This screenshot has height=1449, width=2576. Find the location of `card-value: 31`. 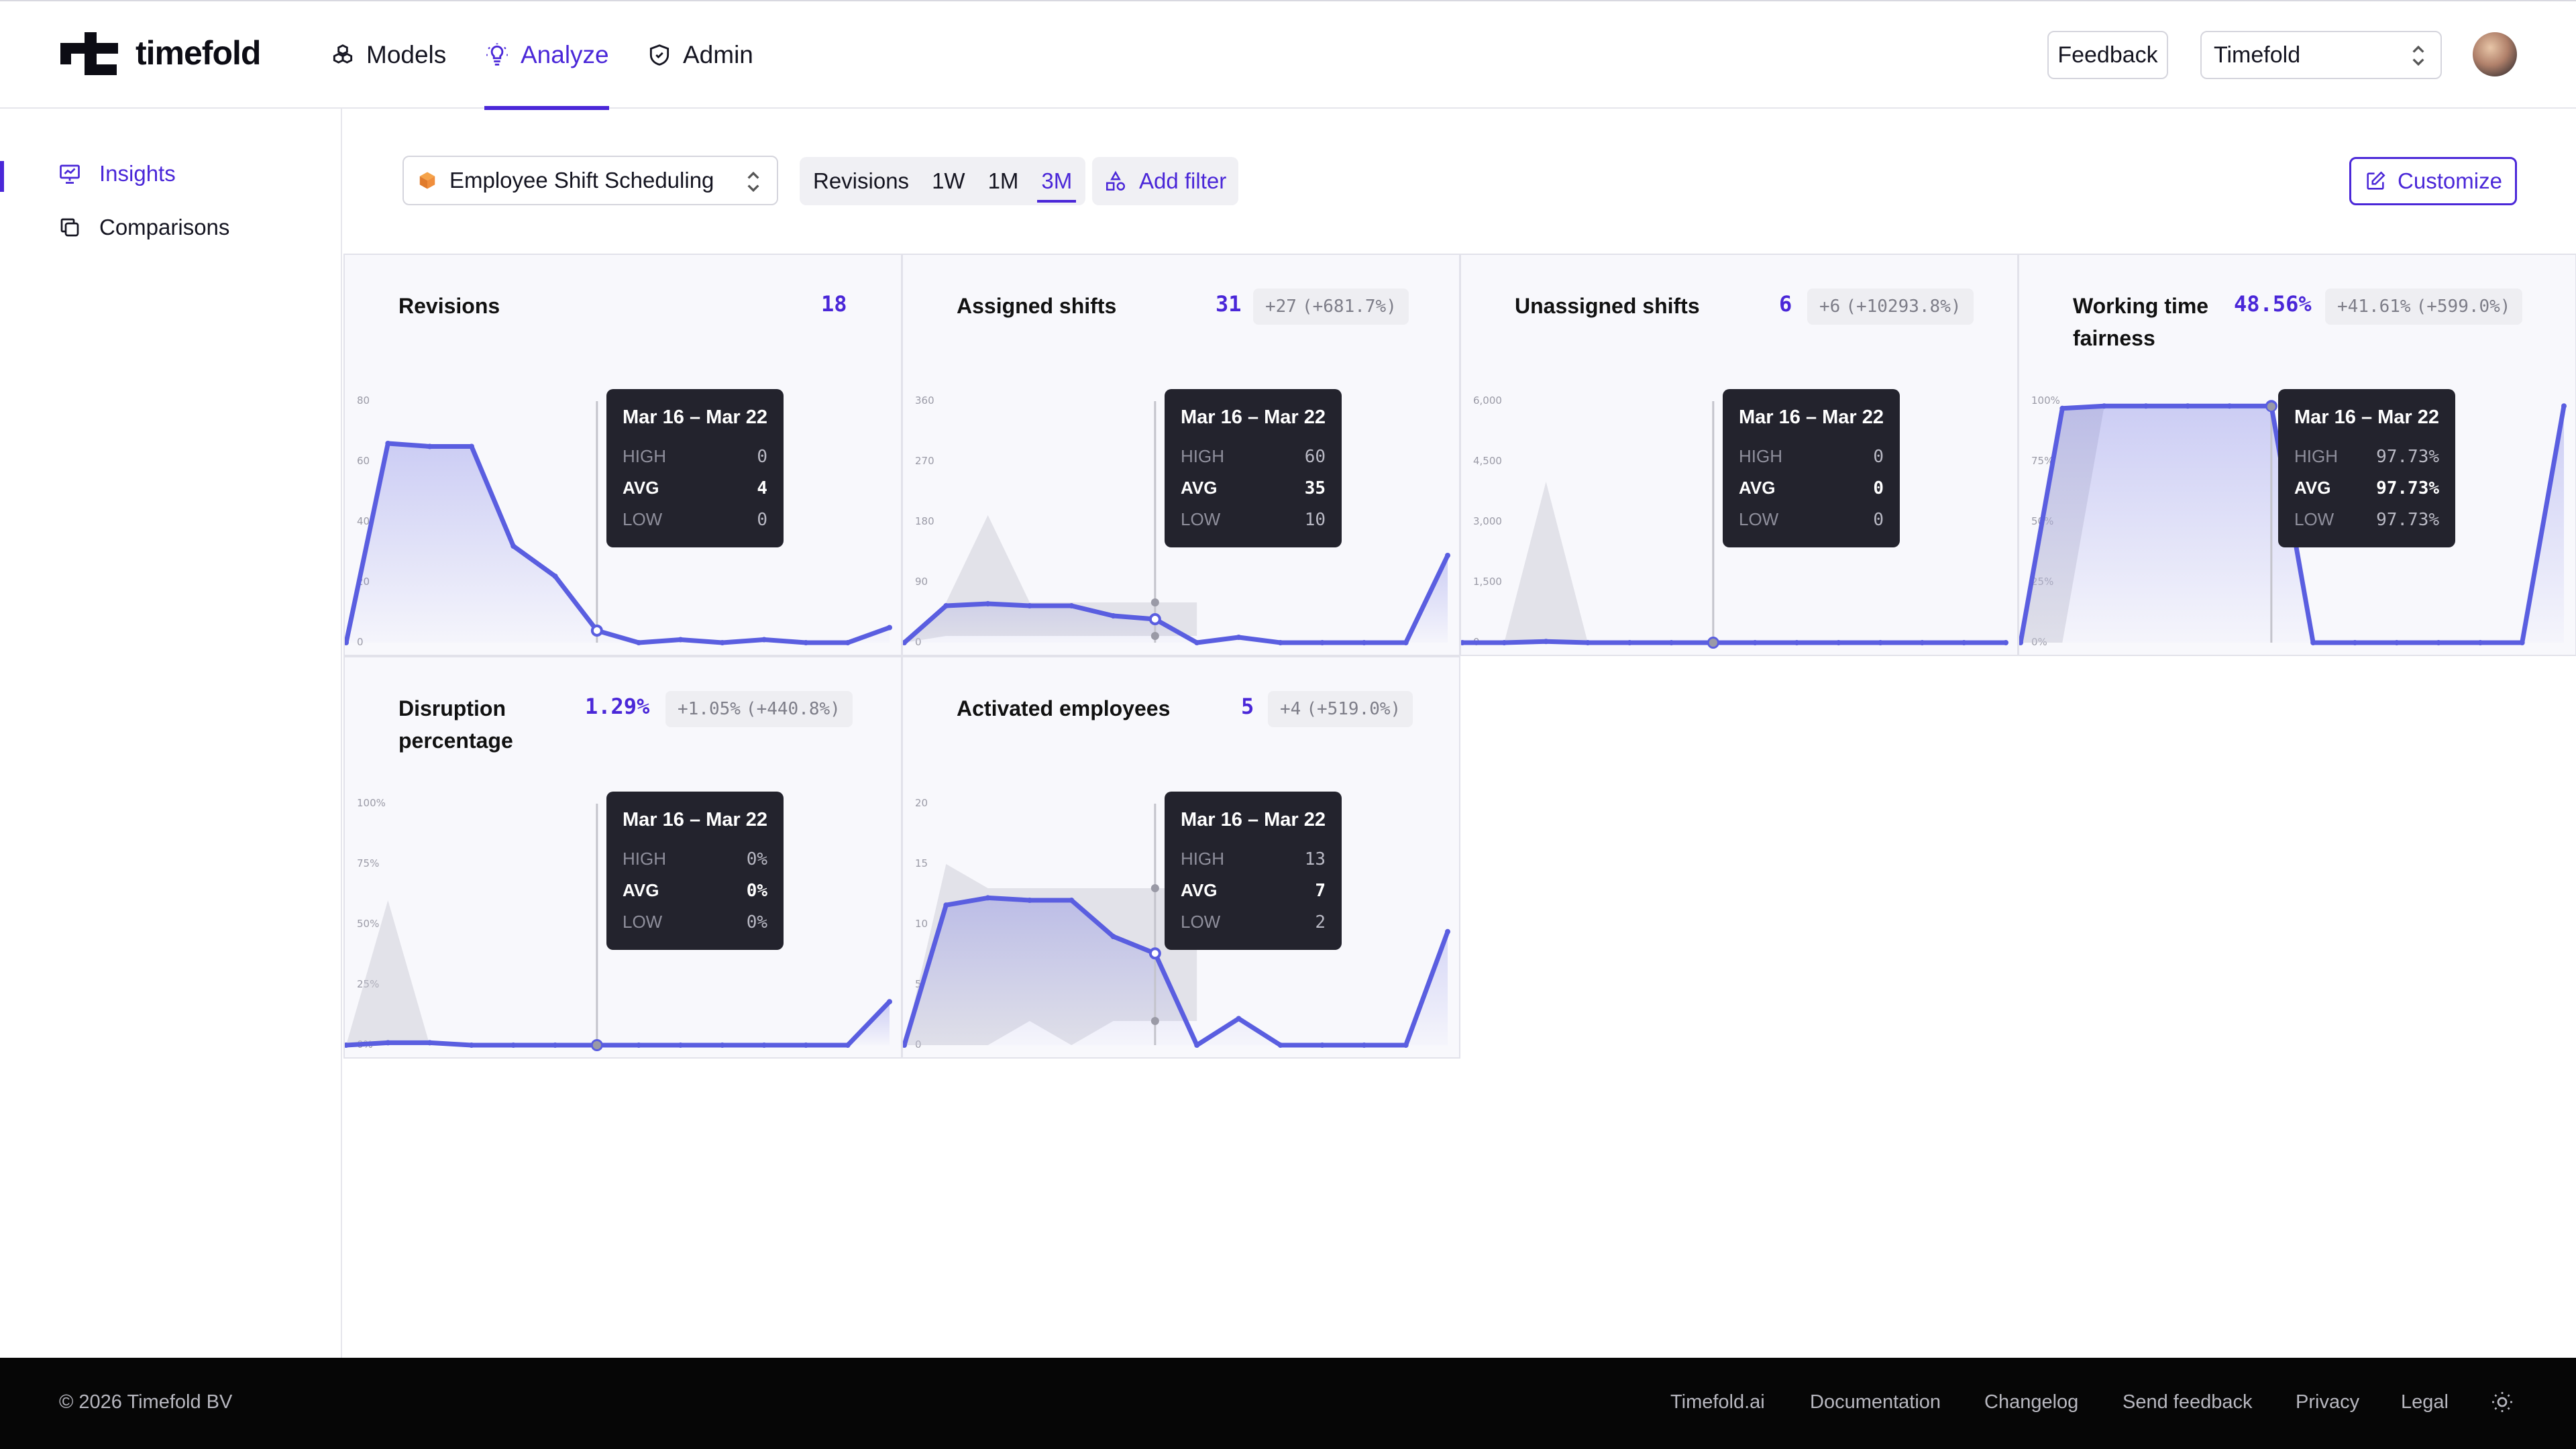

card-value: 31 is located at coordinates (1229, 304).